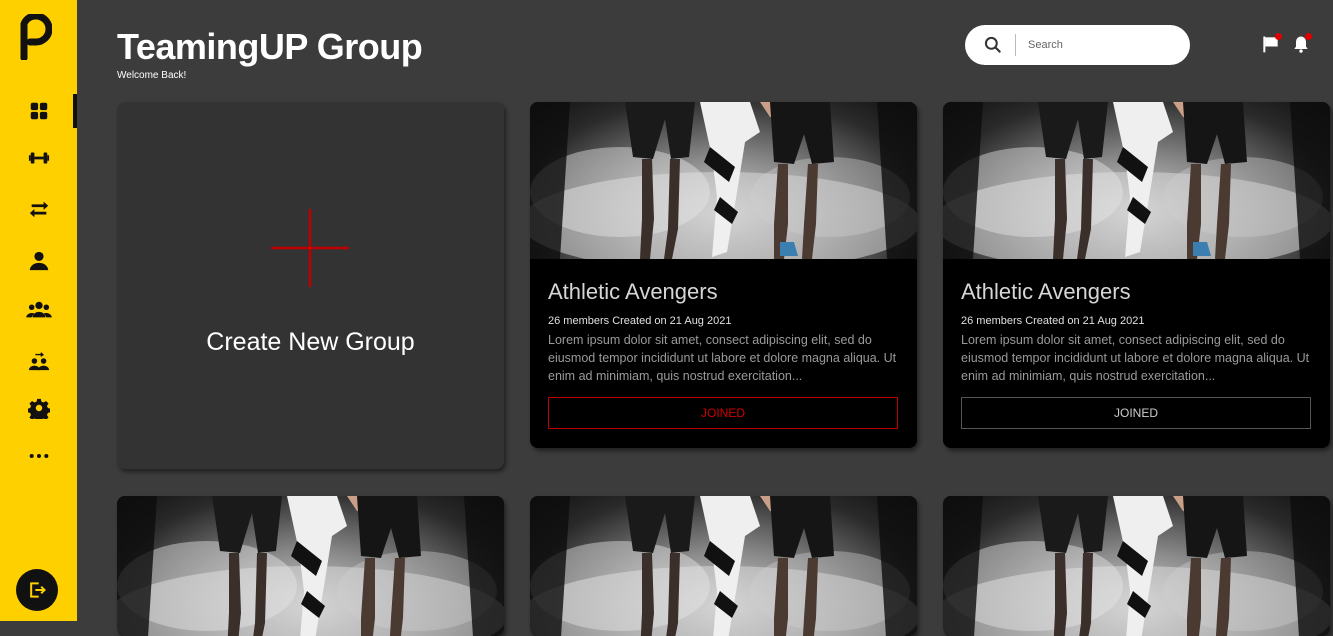  I want to click on search-icon, so click(993, 45).